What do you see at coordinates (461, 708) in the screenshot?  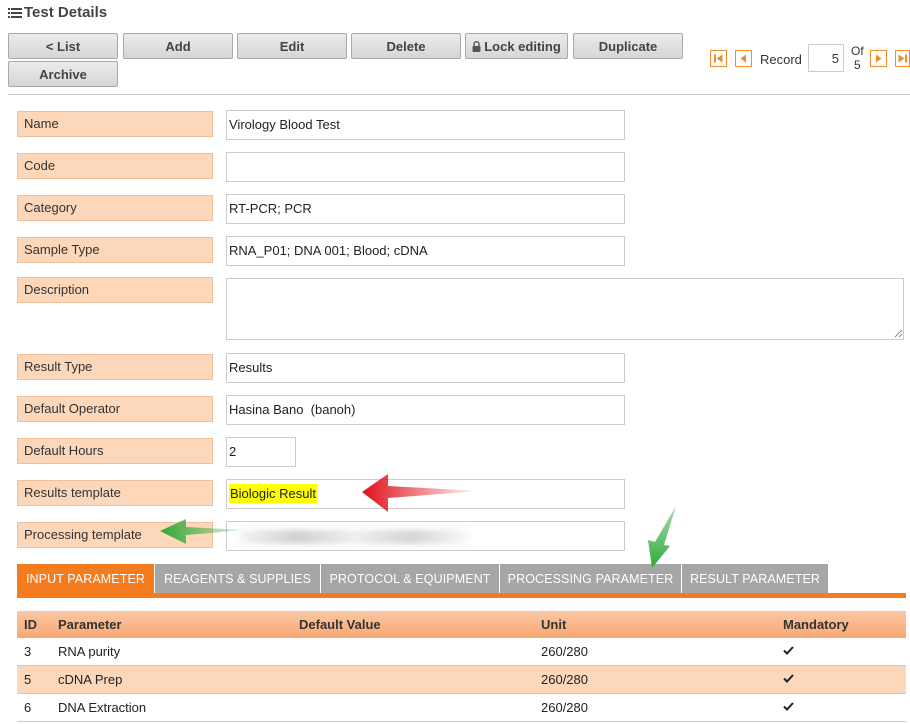 I see `table-row: 6 DNA Extraction 260/280` at bounding box center [461, 708].